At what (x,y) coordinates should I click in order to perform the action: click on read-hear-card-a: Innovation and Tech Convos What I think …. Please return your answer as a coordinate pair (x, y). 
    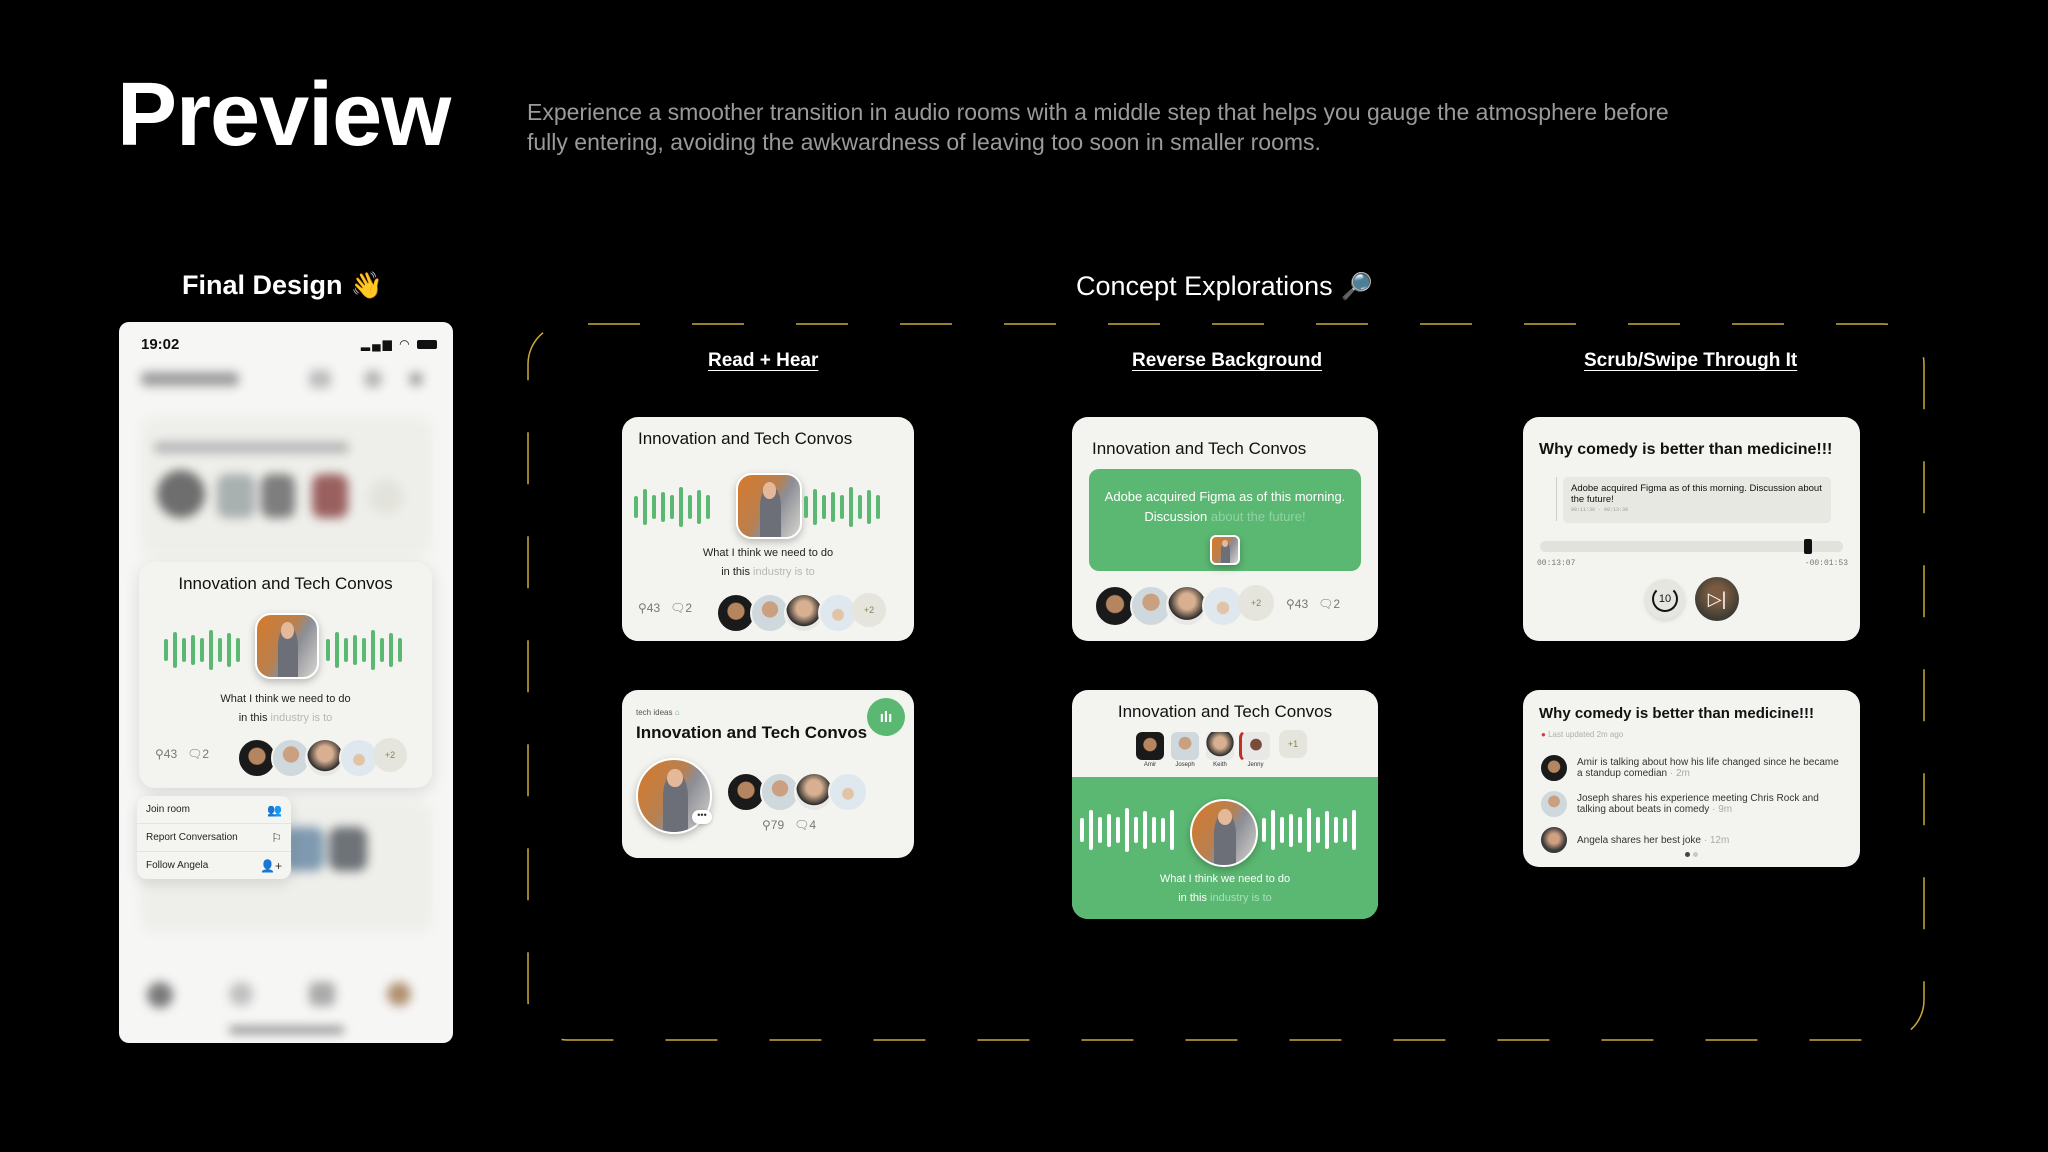
    Looking at the image, I should click on (768, 529).